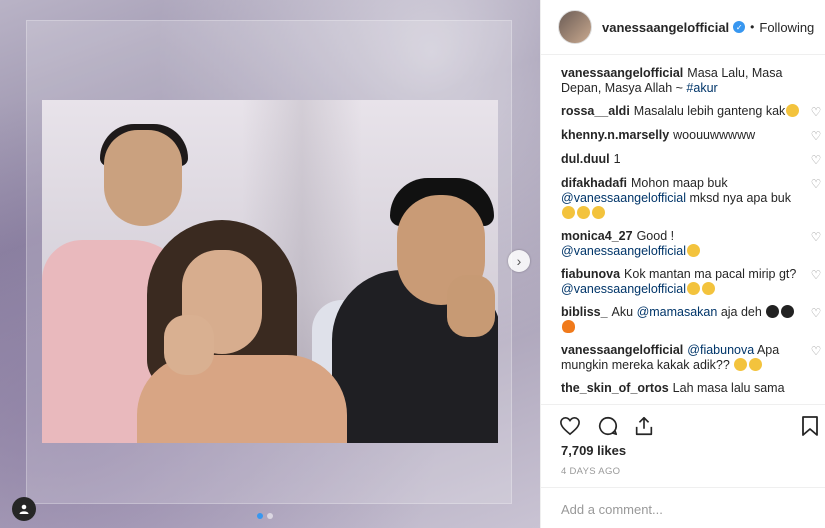 Image resolution: width=825 pixels, height=528 pixels. I want to click on comment-body: woouuwwwww, so click(714, 135).